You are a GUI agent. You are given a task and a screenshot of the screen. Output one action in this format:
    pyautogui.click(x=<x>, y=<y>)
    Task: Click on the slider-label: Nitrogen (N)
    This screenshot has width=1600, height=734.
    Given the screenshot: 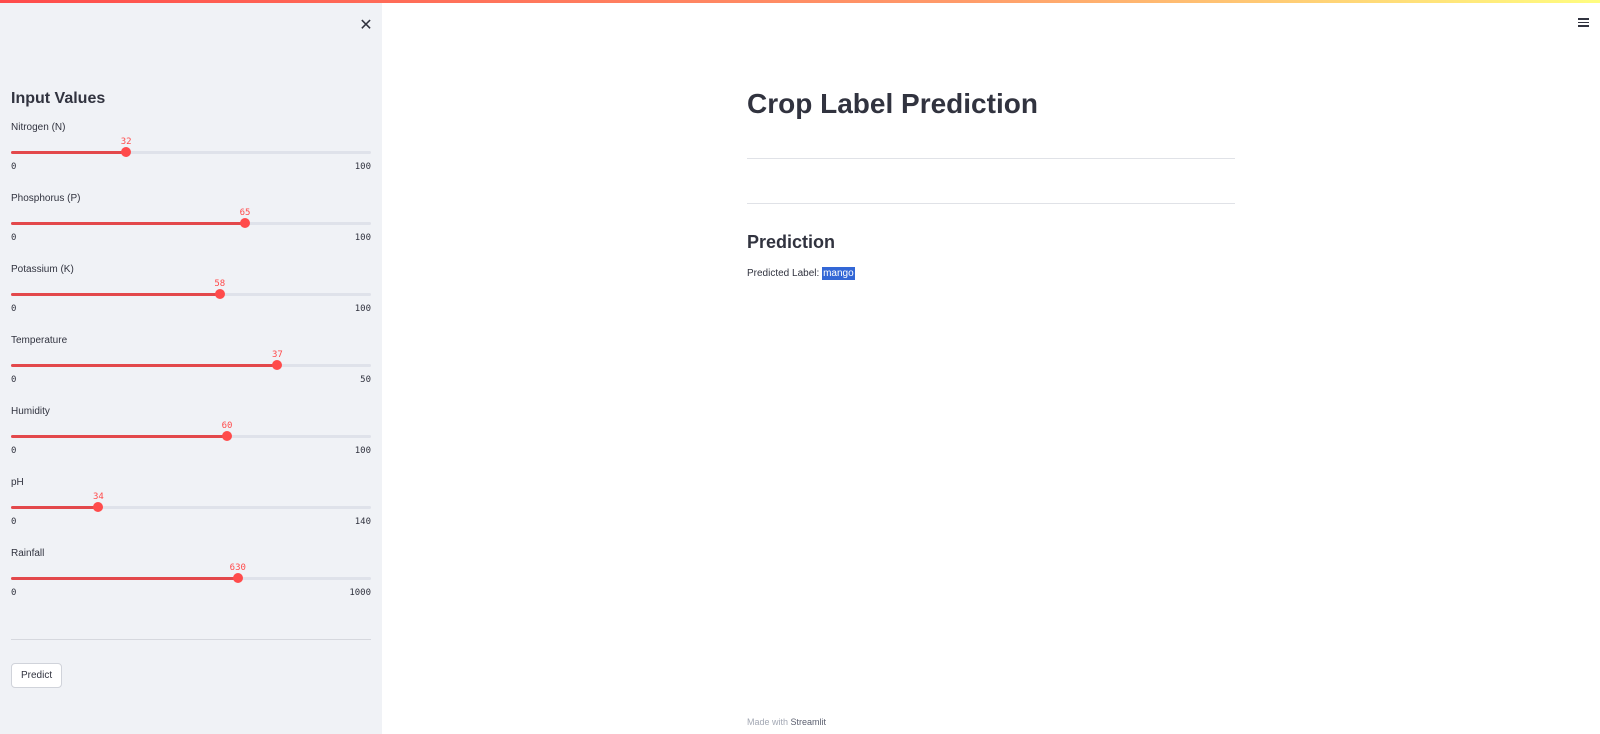 What is the action you would take?
    pyautogui.click(x=38, y=127)
    